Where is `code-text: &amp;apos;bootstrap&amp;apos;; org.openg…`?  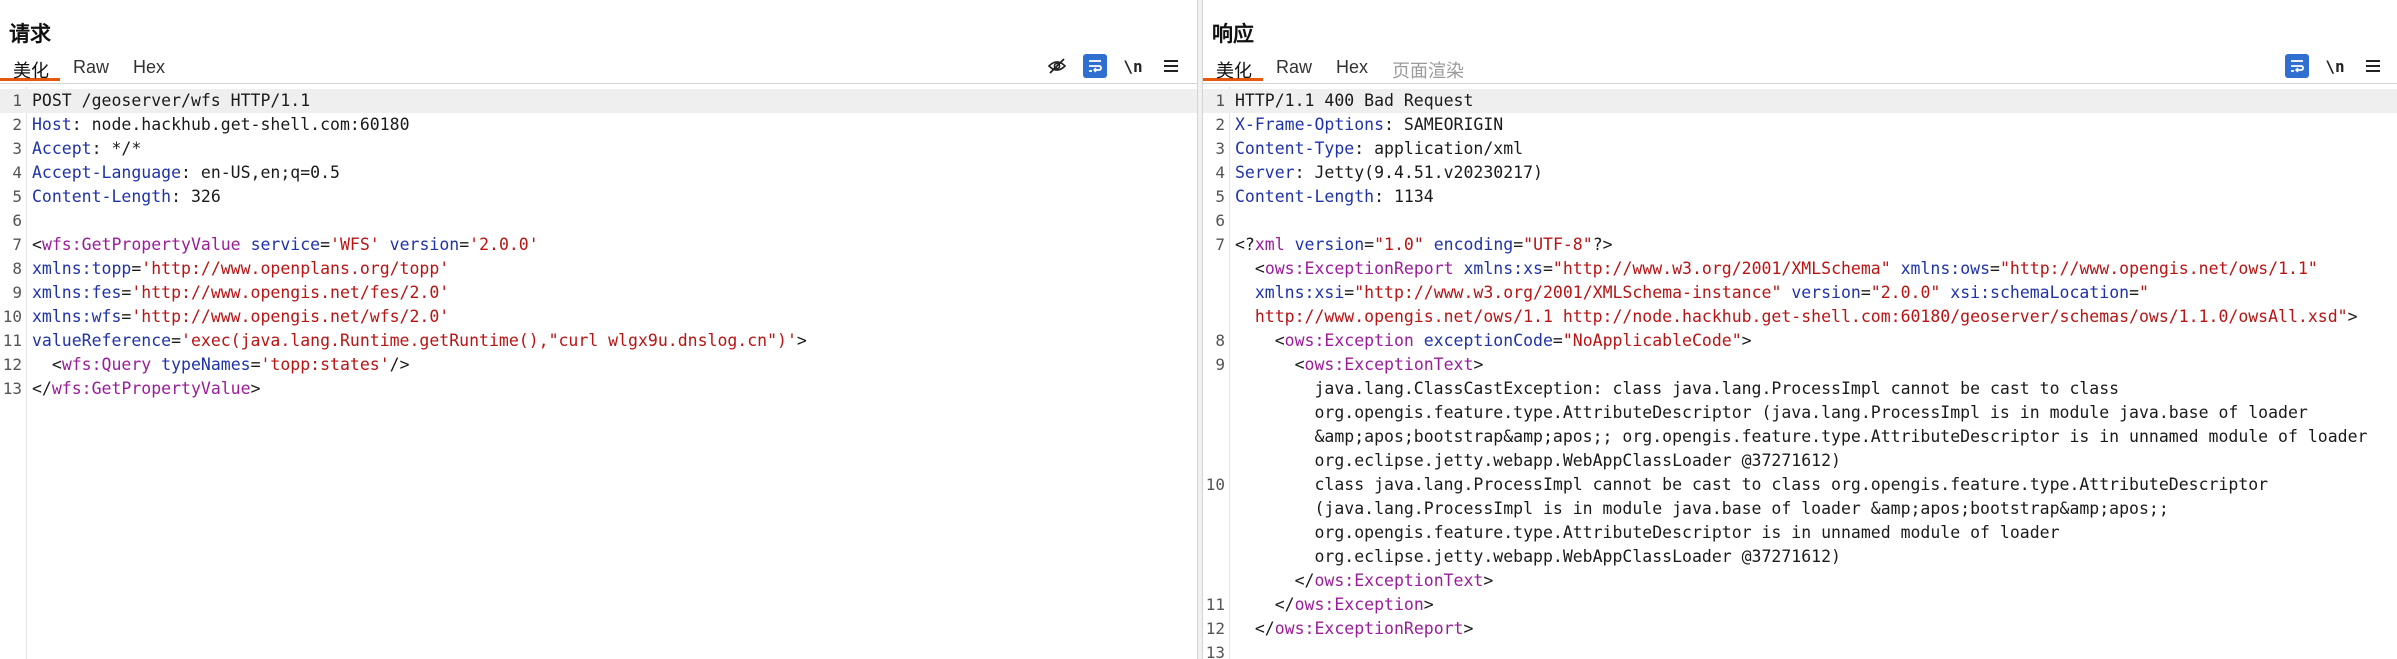
code-text: &amp;apos;bootstrap&amp;apos;; org.openg… is located at coordinates (1801, 437).